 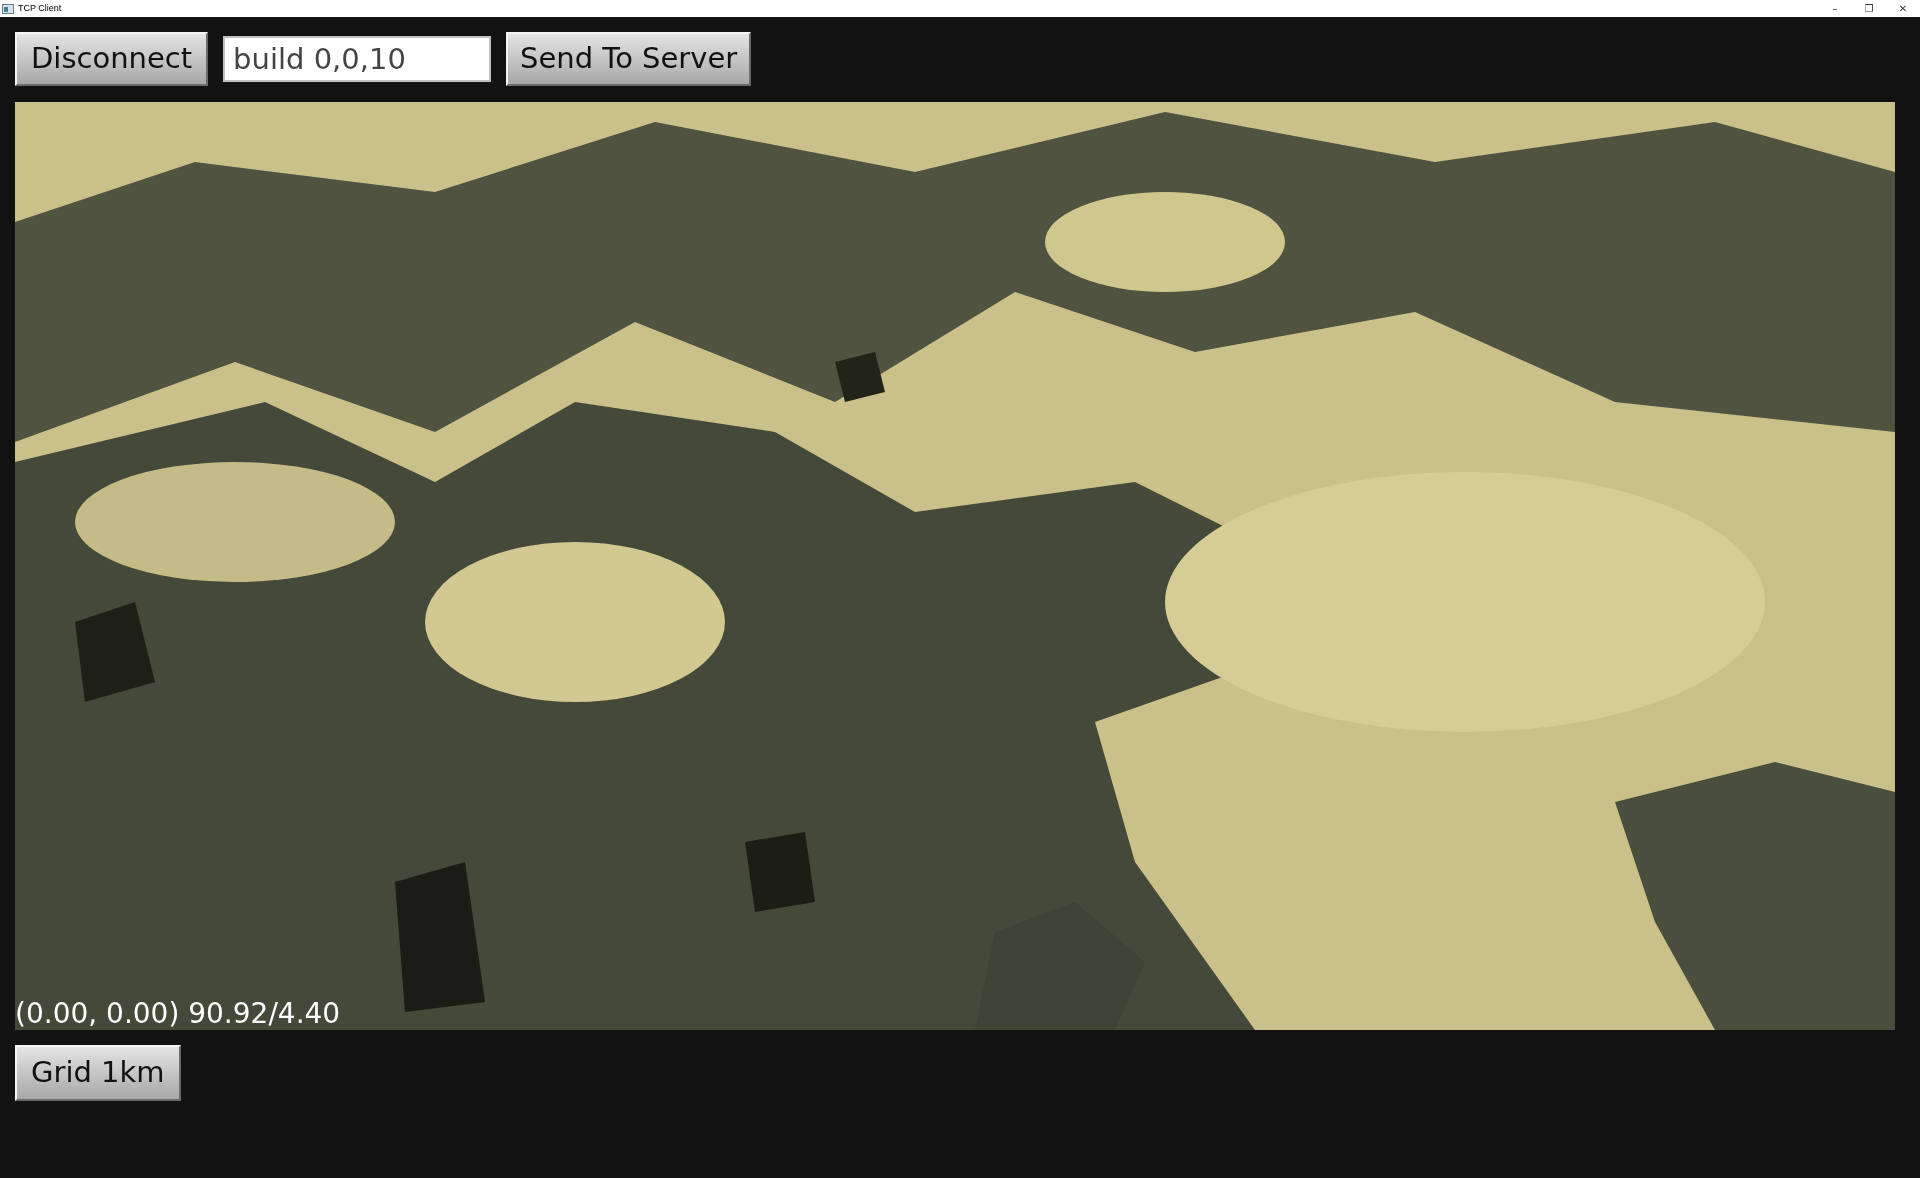 I want to click on app-icon, so click(x=8, y=8).